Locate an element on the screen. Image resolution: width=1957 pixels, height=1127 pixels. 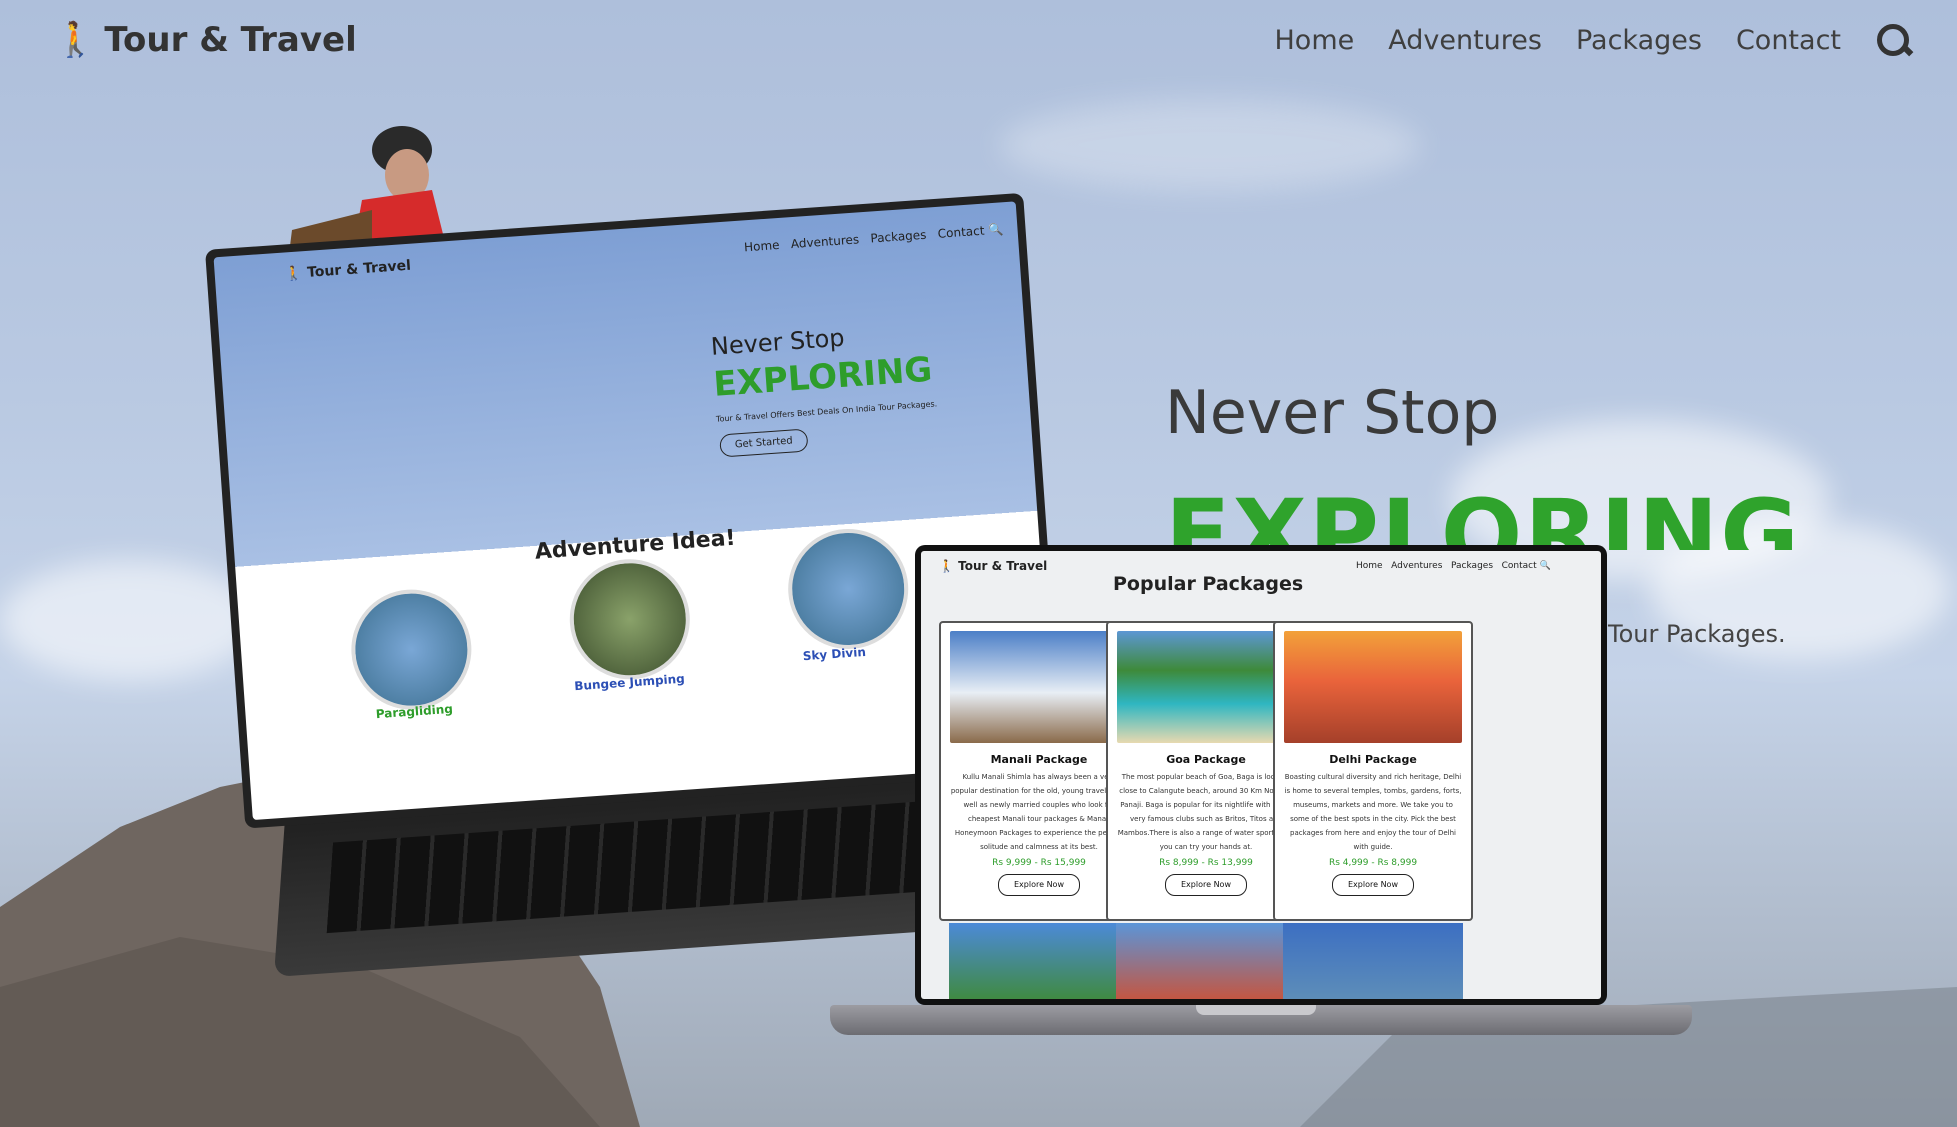
mini-nav-adventures: Adventures is located at coordinates (825, 242).